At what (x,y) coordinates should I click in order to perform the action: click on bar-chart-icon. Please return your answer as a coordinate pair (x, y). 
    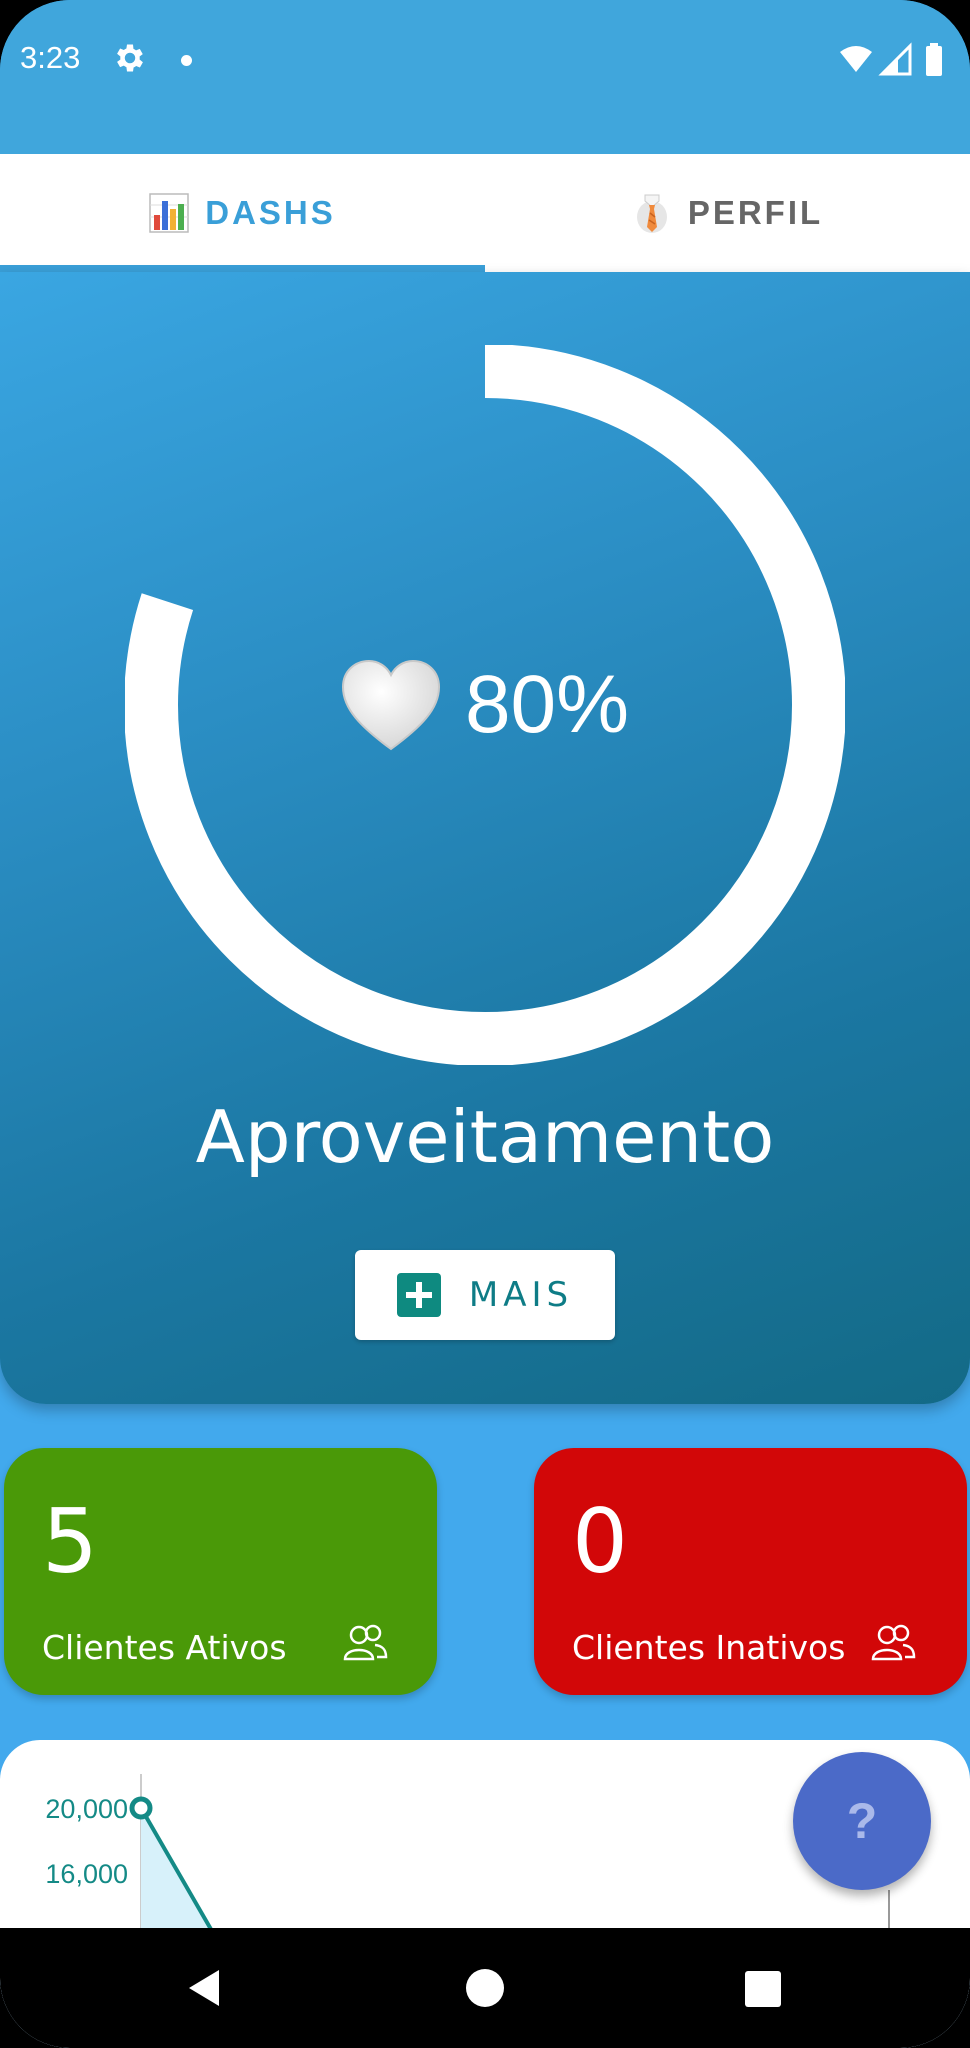
    Looking at the image, I should click on (169, 213).